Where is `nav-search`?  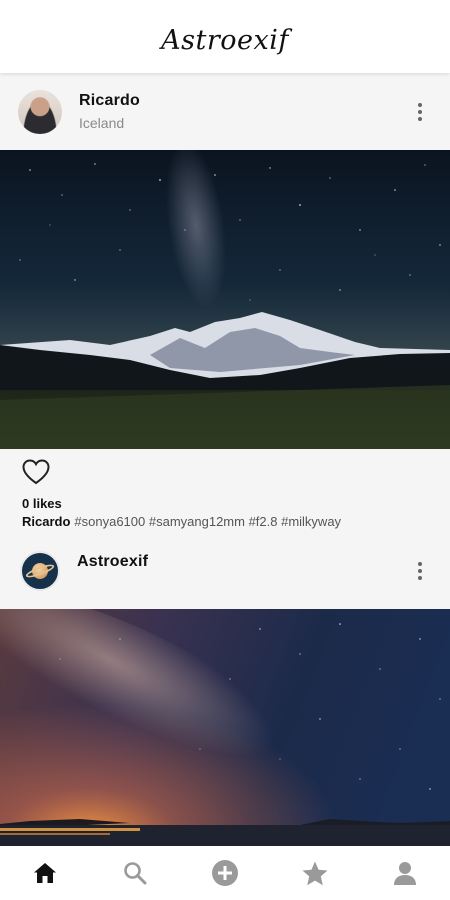 nav-search is located at coordinates (135, 873).